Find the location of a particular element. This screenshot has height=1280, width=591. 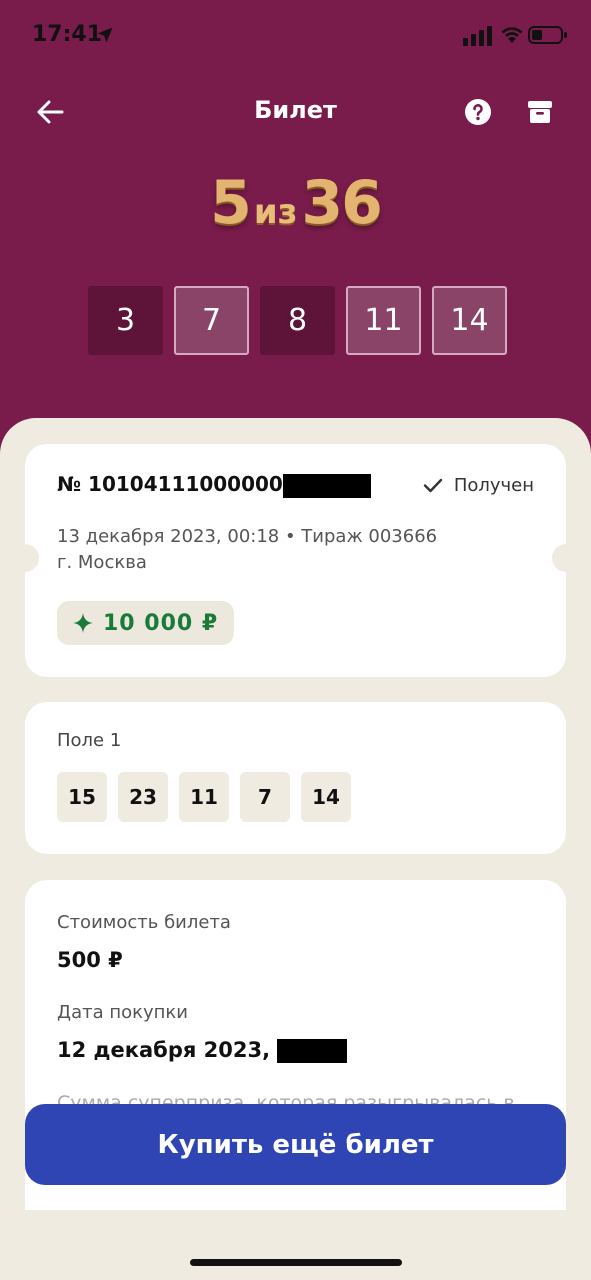

price-value: 500 ₽ is located at coordinates (90, 960).